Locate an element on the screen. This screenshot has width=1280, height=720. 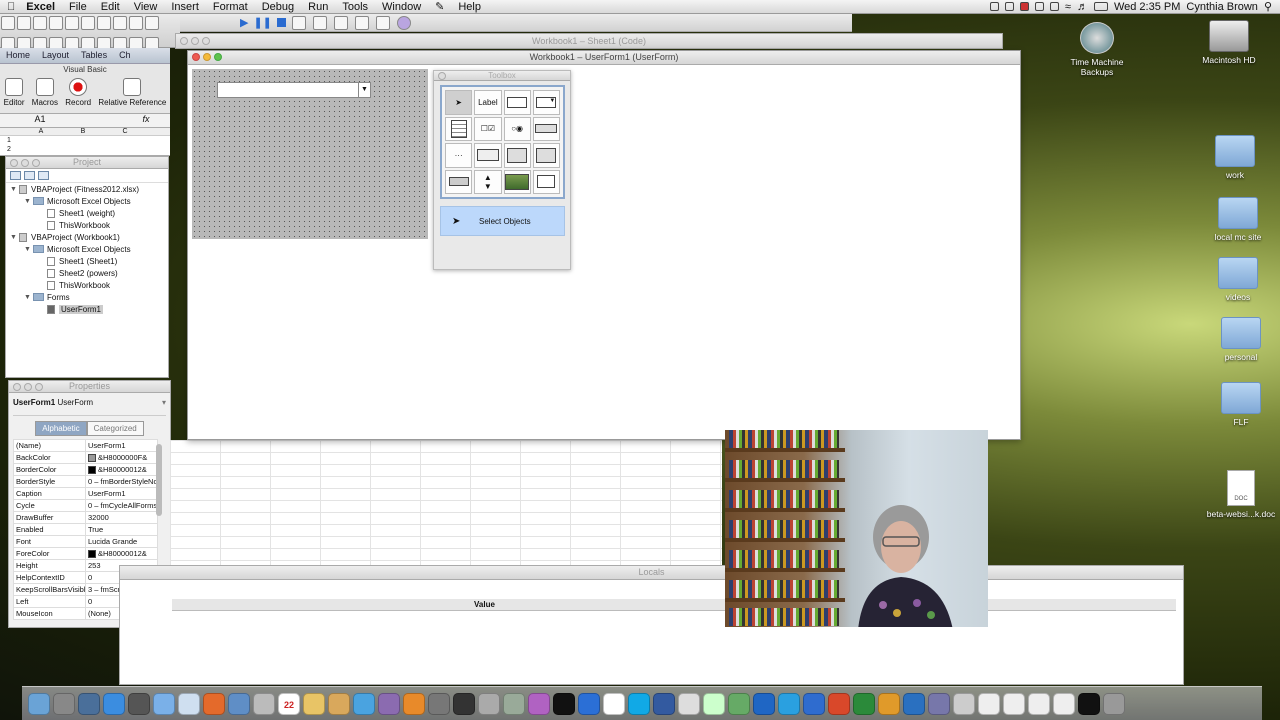
label-tool: Label is located at coordinates (488, 102).